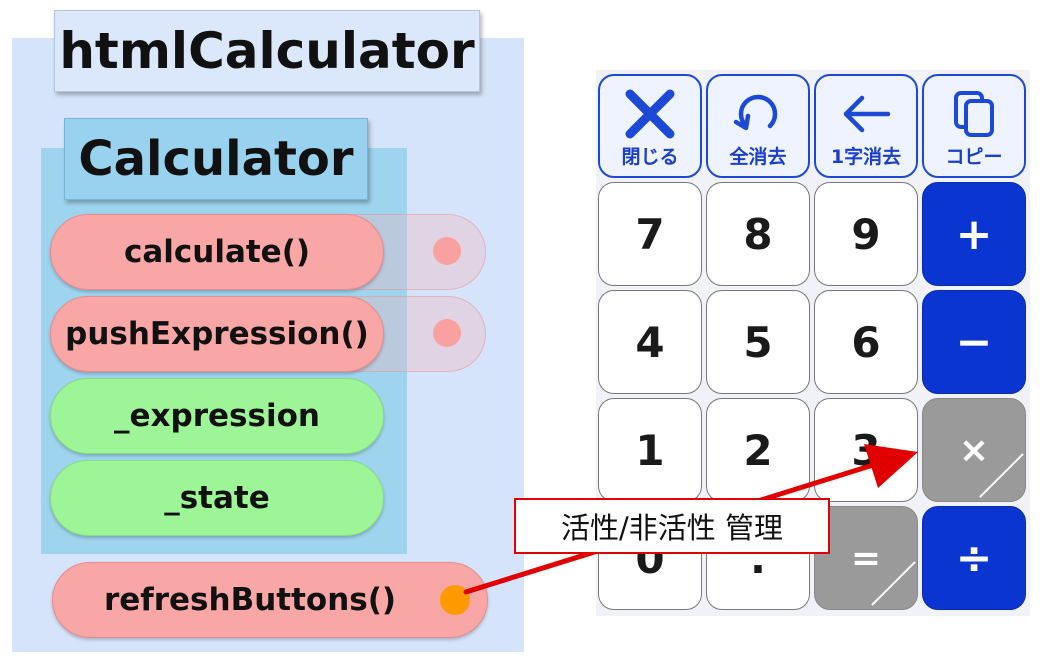 Image resolution: width=1044 pixels, height=666 pixels. Describe the element at coordinates (974, 114) in the screenshot. I see `copy-icon` at that location.